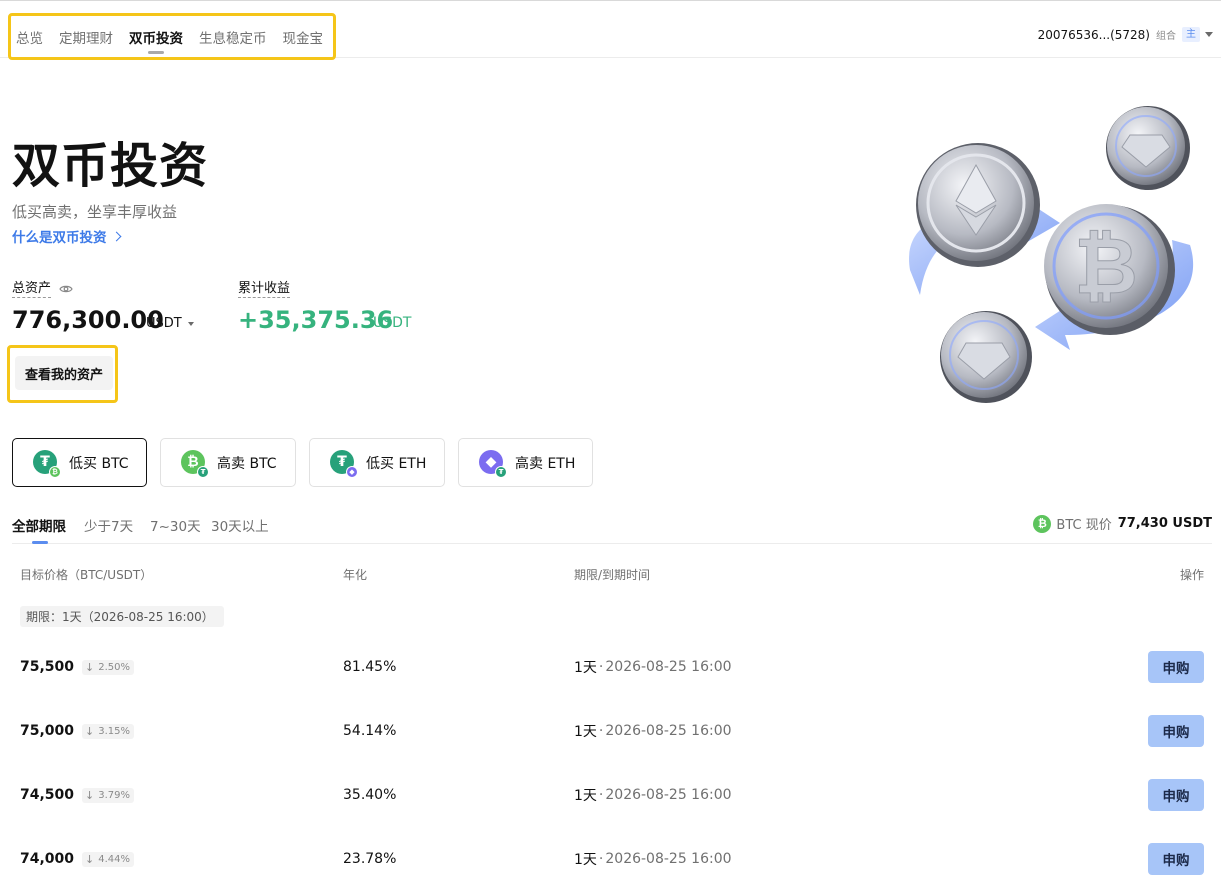  I want to click on col-header-target-price: 目标价格（BTC/USDT）, so click(86, 575).